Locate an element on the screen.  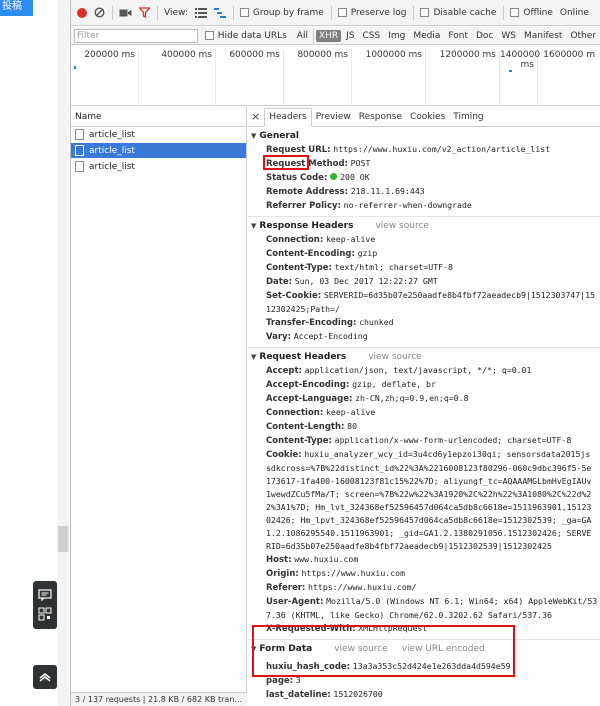
header-key: Referrer Policy: is located at coordinates (303, 206).